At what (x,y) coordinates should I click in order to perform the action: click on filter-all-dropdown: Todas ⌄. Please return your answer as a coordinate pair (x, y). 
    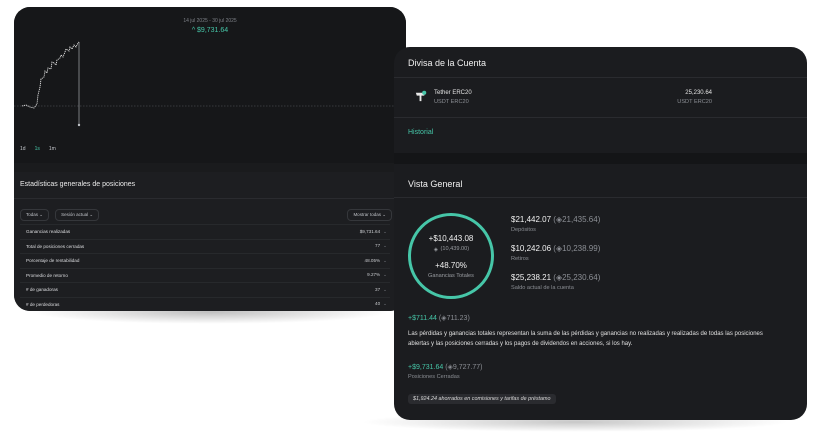
    Looking at the image, I should click on (35, 215).